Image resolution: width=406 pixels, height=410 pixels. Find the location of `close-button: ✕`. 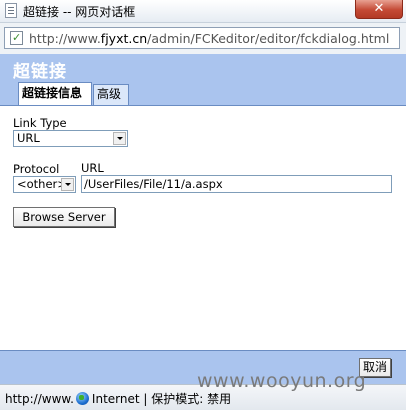

close-button: ✕ is located at coordinates (379, 9).